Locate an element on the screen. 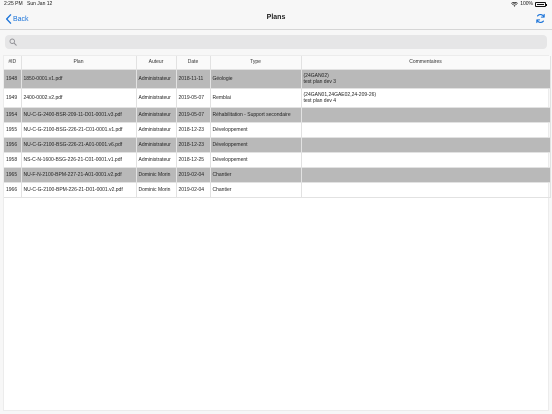 The image size is (552, 414). status-right: 100% is located at coordinates (529, 4).